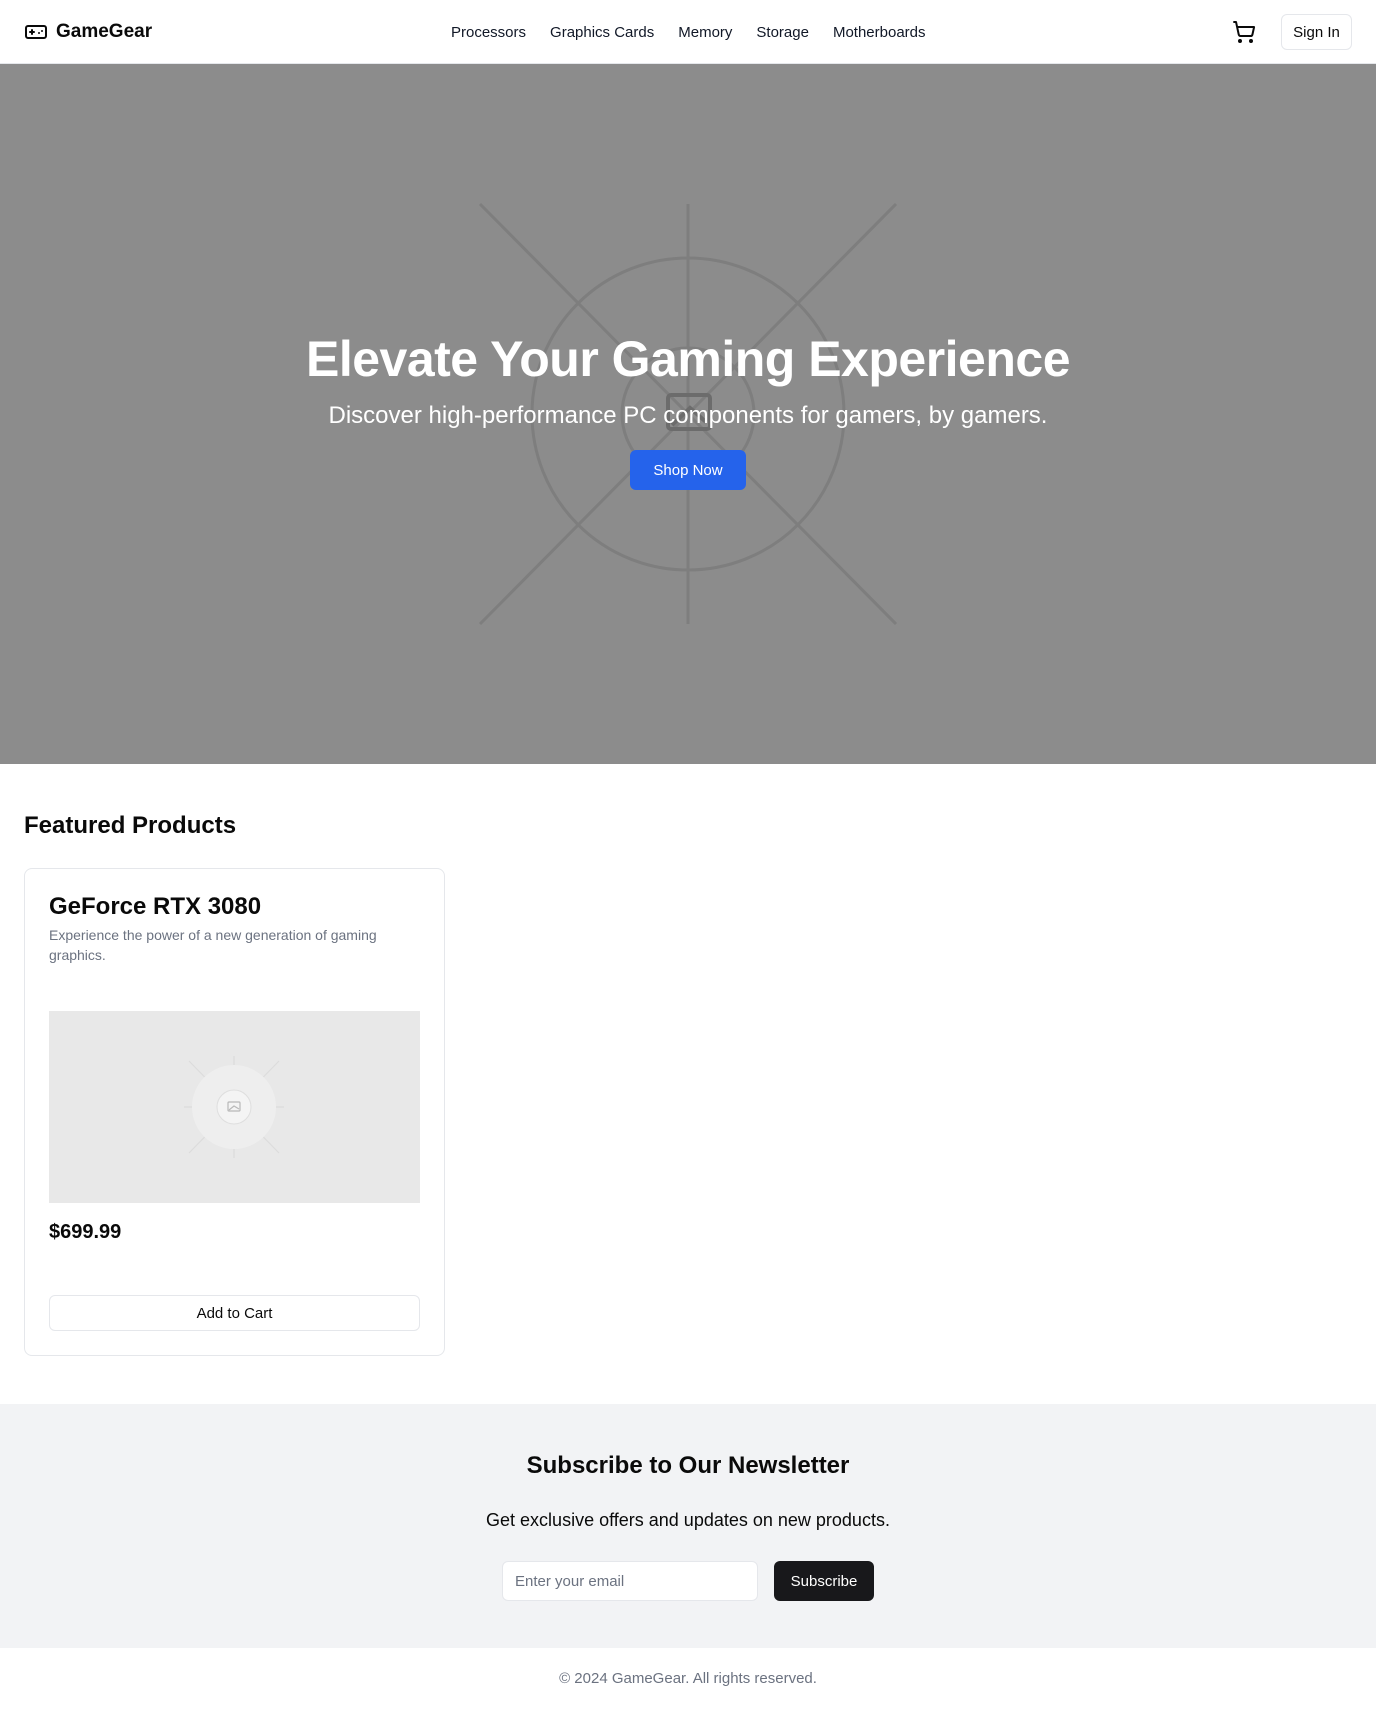 This screenshot has height=1712, width=1376. Describe the element at coordinates (155, 906) in the screenshot. I see `product-name: GeForce RTX 3080` at that location.